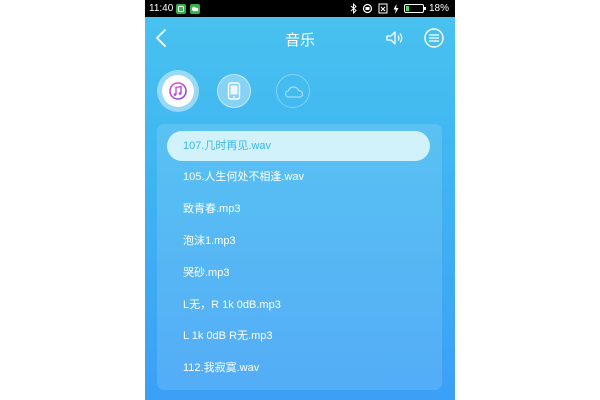 This screenshot has height=400, width=600. I want to click on track-item: 107.几时再见.wav, so click(298, 146).